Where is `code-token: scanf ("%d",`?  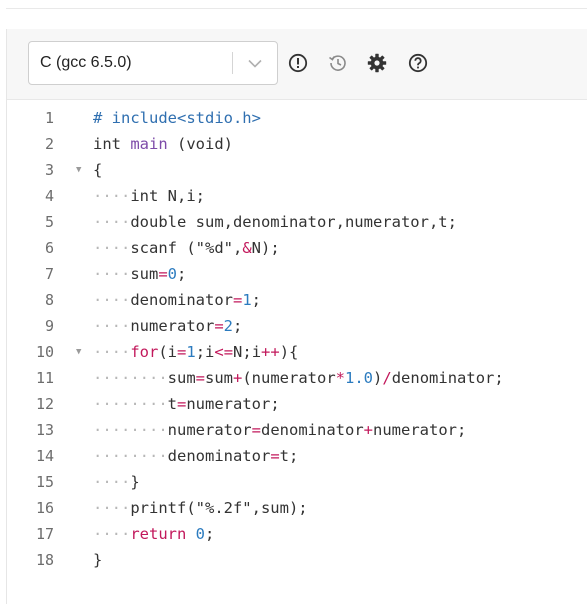
code-token: scanf ("%d", is located at coordinates (186, 248).